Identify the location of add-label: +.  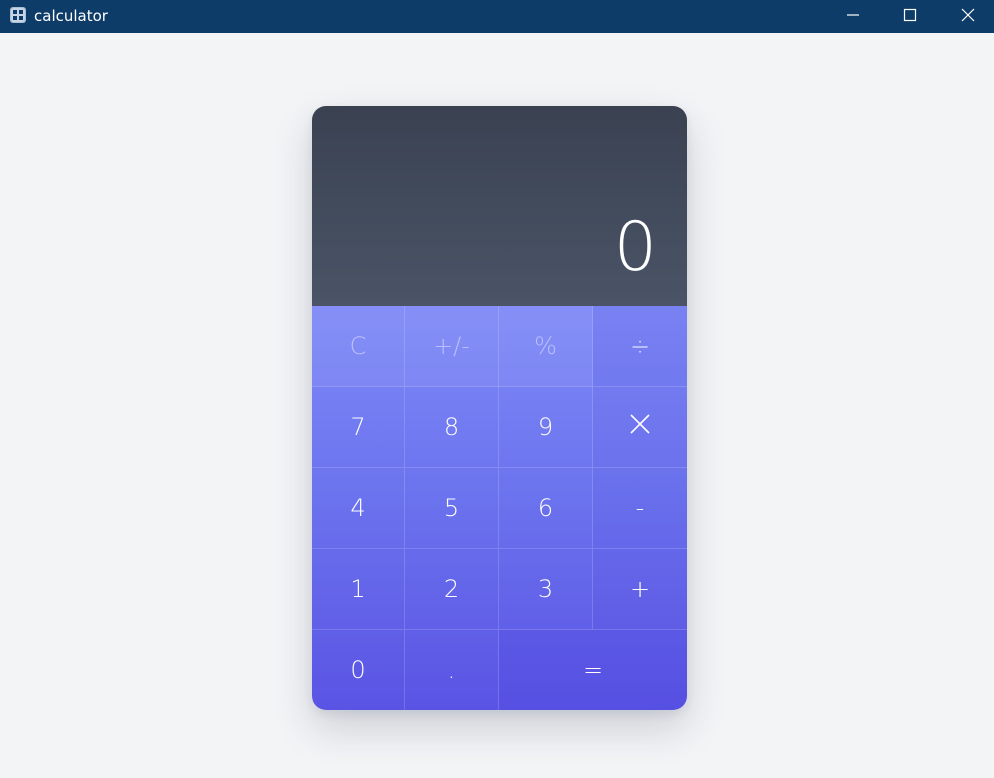
(640, 589).